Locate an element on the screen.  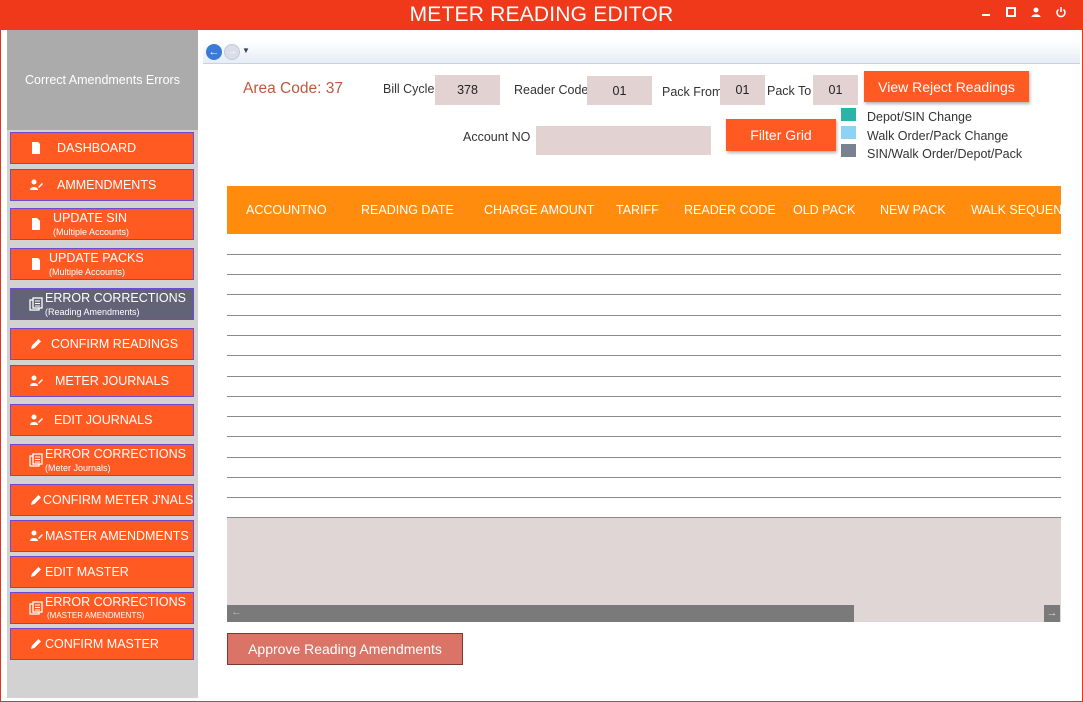
sidebar-item-update-sin: UPDATE SIN (Multiple Accounts) is located at coordinates (102, 224).